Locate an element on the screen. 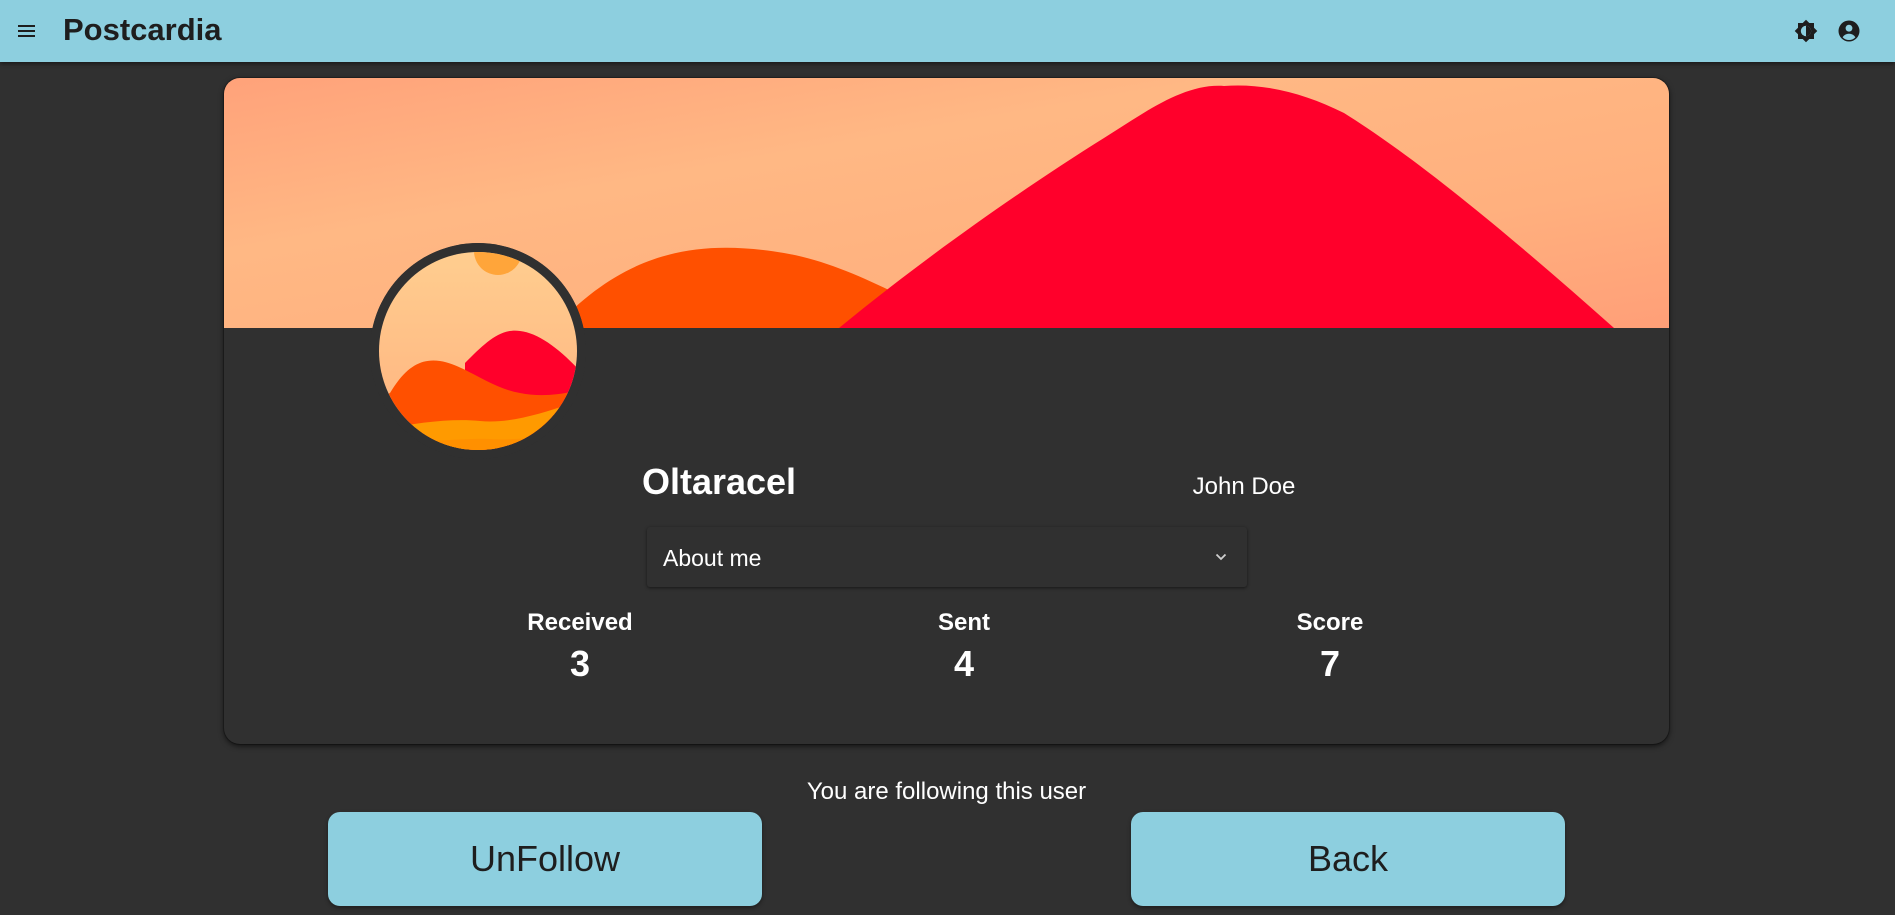 This screenshot has width=1895, height=915. account-circle-icon is located at coordinates (1849, 31).